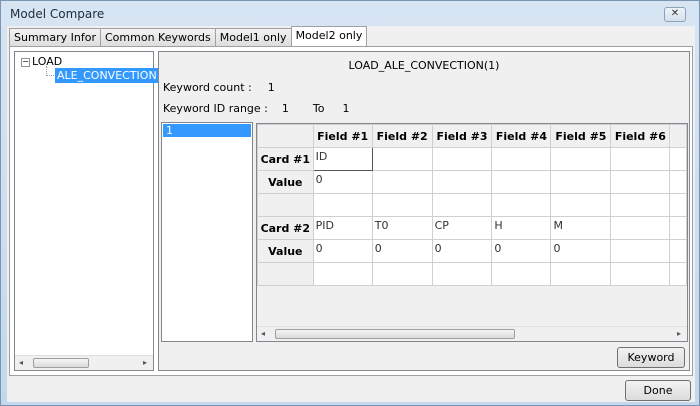 Image resolution: width=700 pixels, height=406 pixels. I want to click on column-header: Field #1, so click(342, 136).